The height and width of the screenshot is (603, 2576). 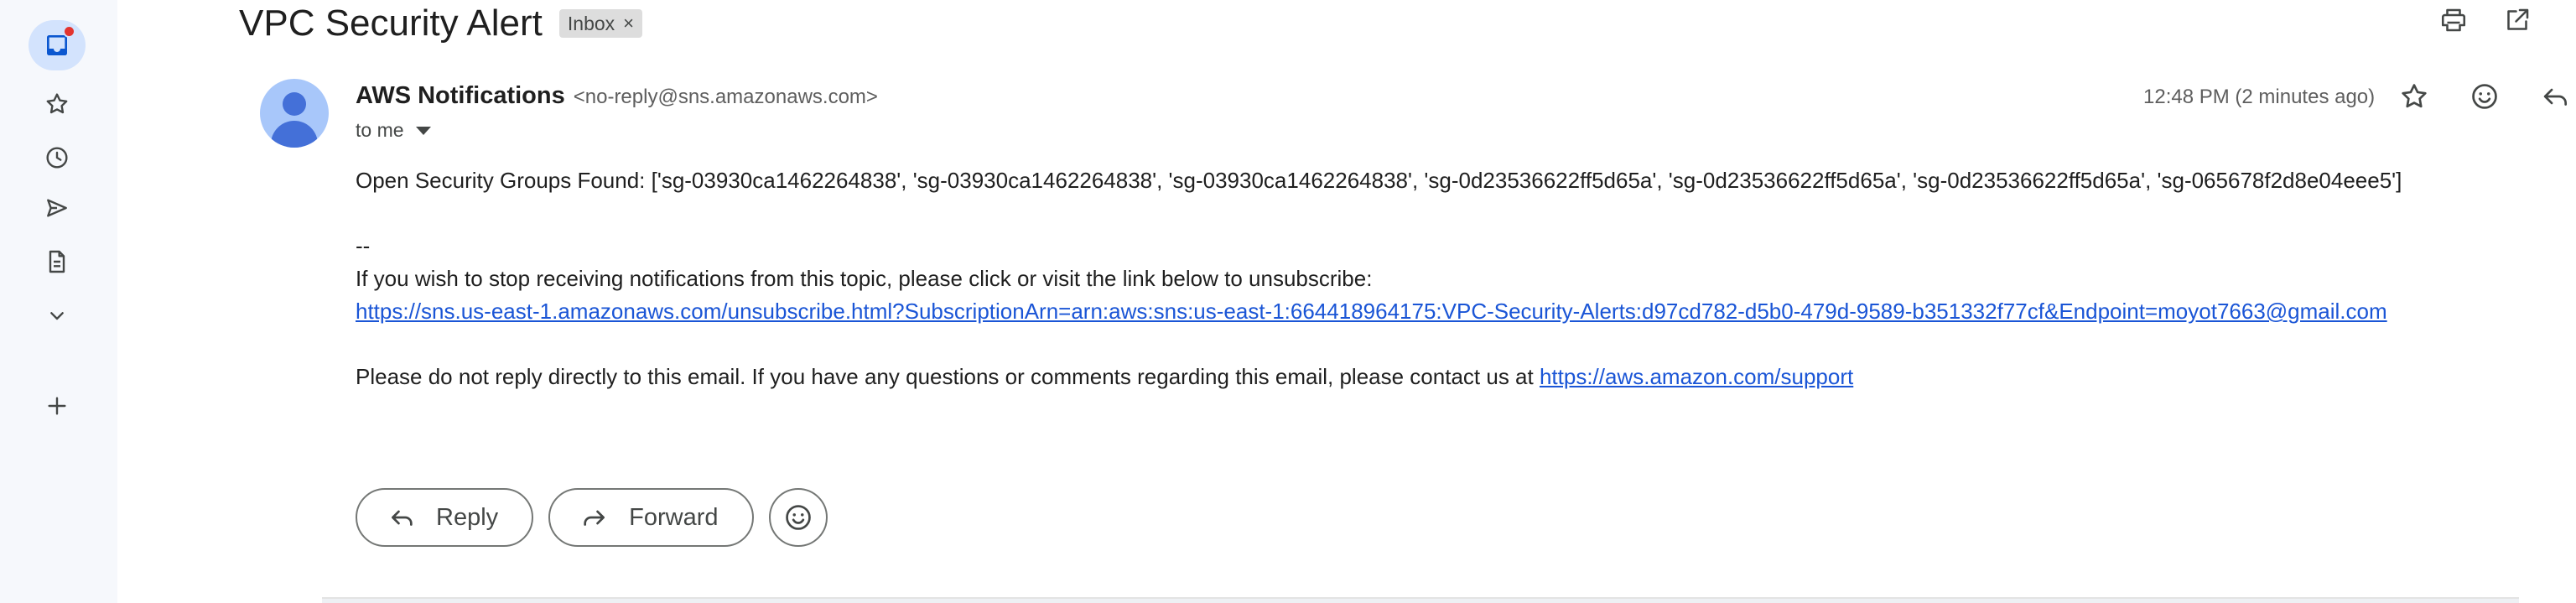 I want to click on recipient-label: to me, so click(x=380, y=130).